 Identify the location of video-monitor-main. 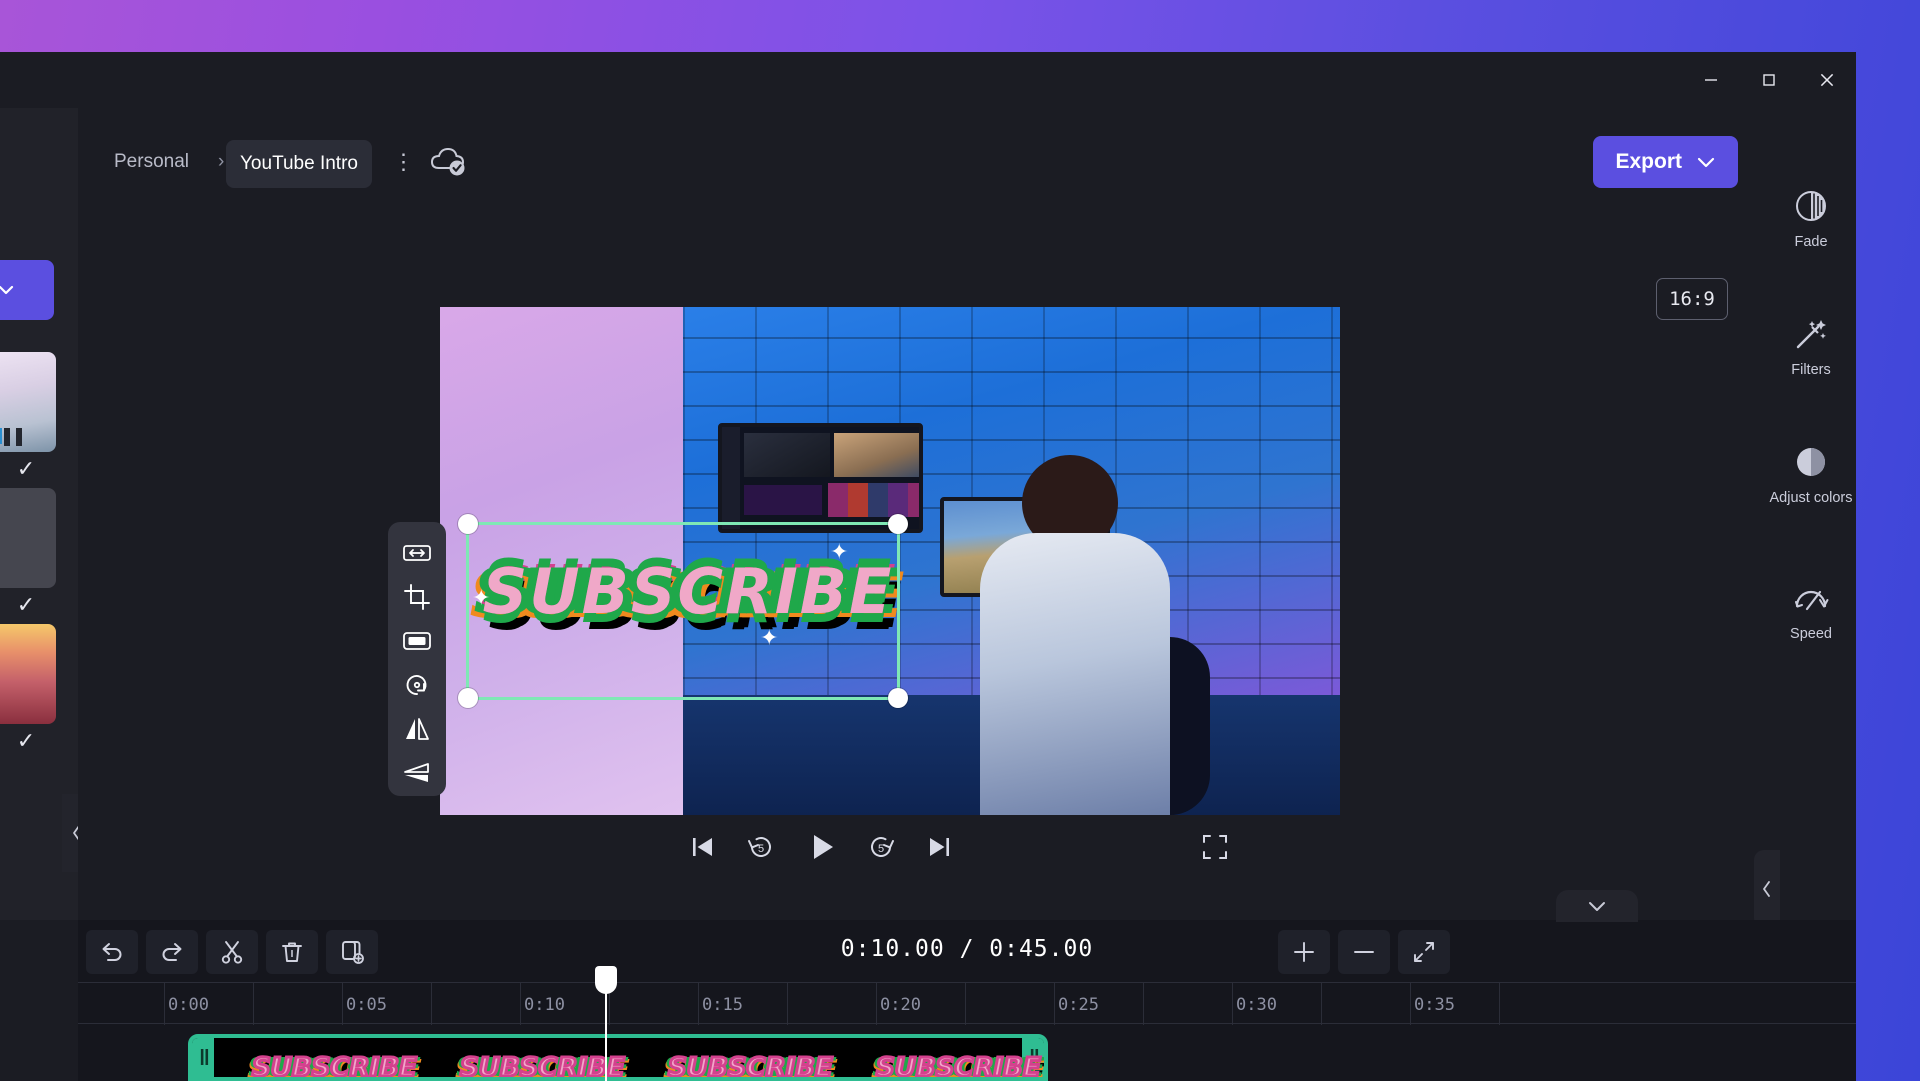
(820, 478).